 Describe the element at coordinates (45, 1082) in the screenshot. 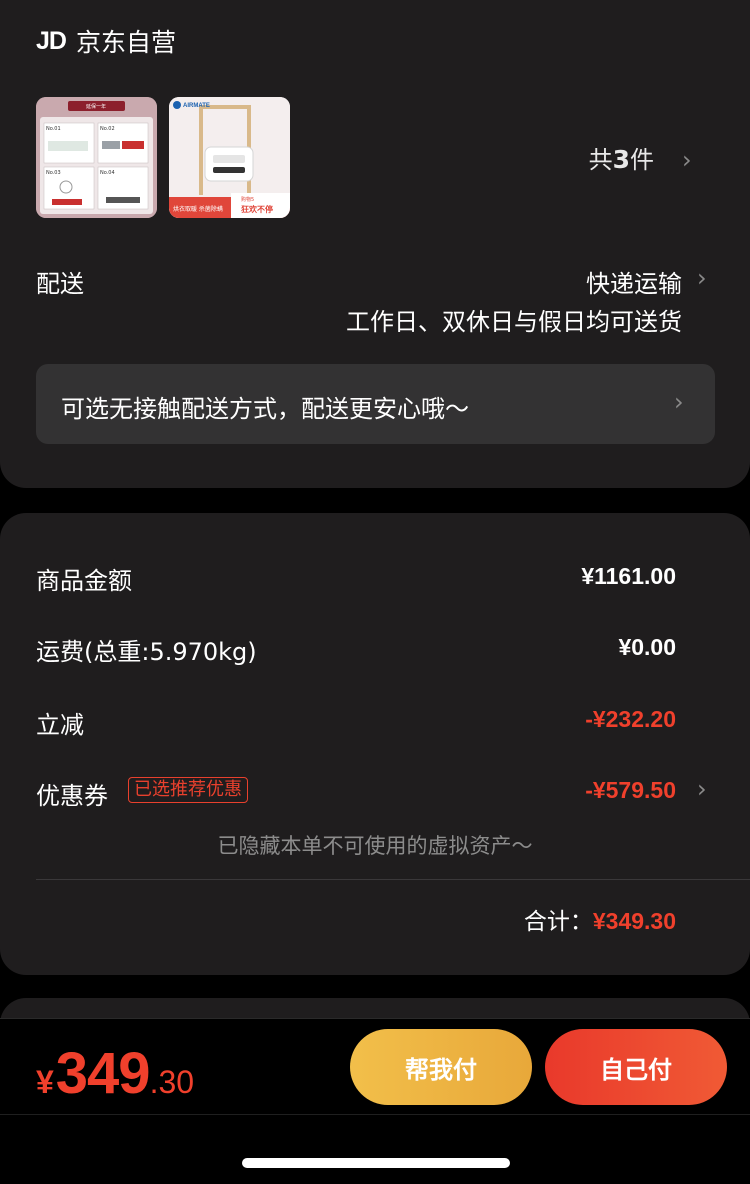

I see `currency-symbol: ¥` at that location.